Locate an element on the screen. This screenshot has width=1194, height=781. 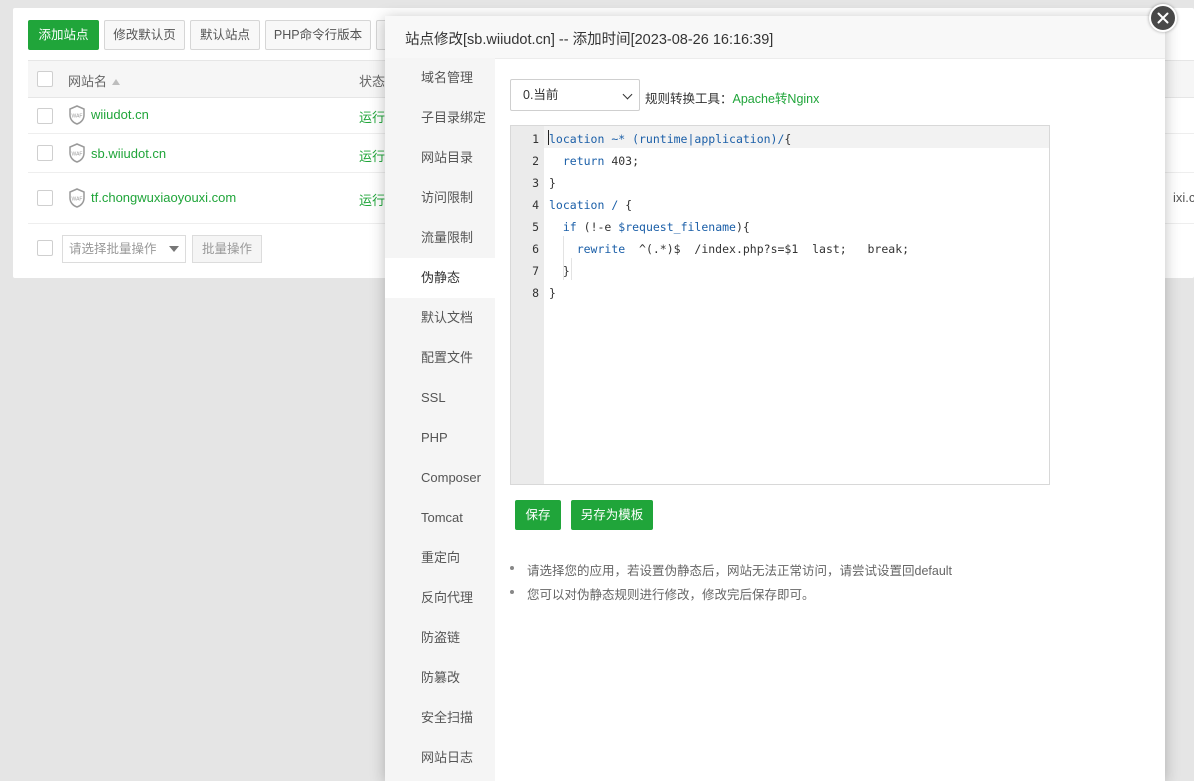
sidebar-item-reverse-proxy: 反向代理 is located at coordinates (440, 598).